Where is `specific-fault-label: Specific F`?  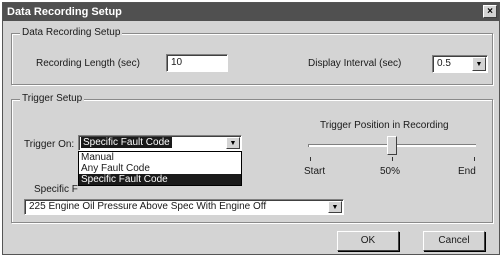
specific-fault-label: Specific F is located at coordinates (56, 189).